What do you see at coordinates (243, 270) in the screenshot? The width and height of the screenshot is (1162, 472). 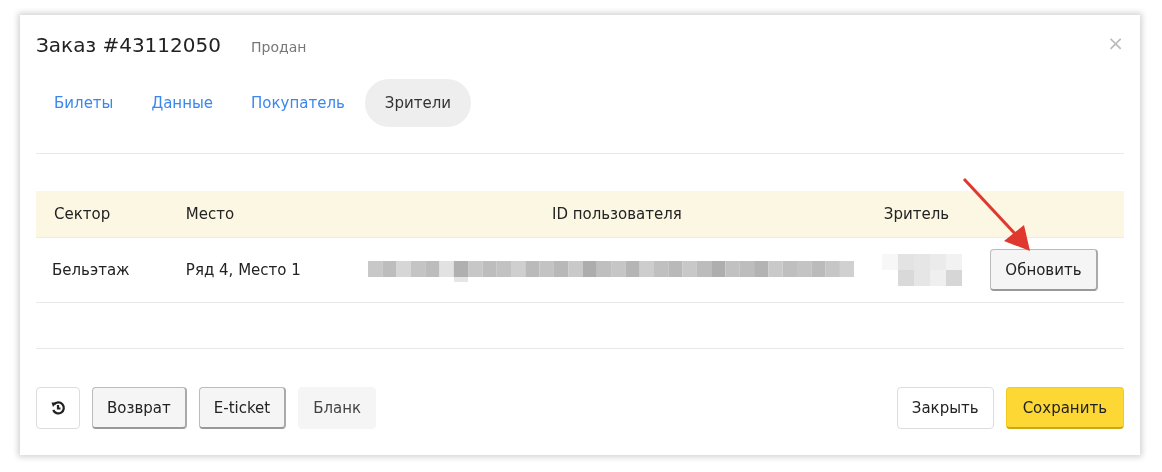 I see `table-cell: Ряд 4, Место 1` at bounding box center [243, 270].